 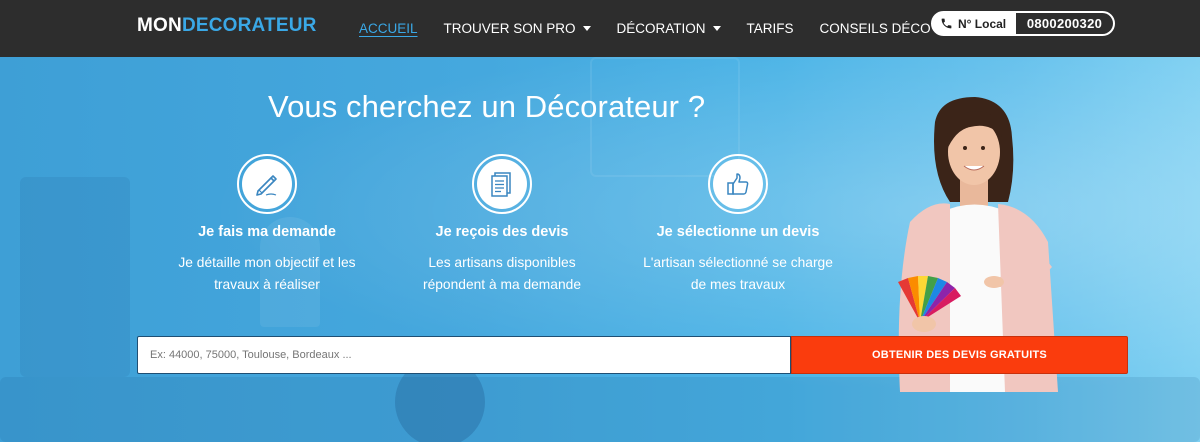 I want to click on nav-item-decoration: DÉCORATION, so click(x=669, y=28).